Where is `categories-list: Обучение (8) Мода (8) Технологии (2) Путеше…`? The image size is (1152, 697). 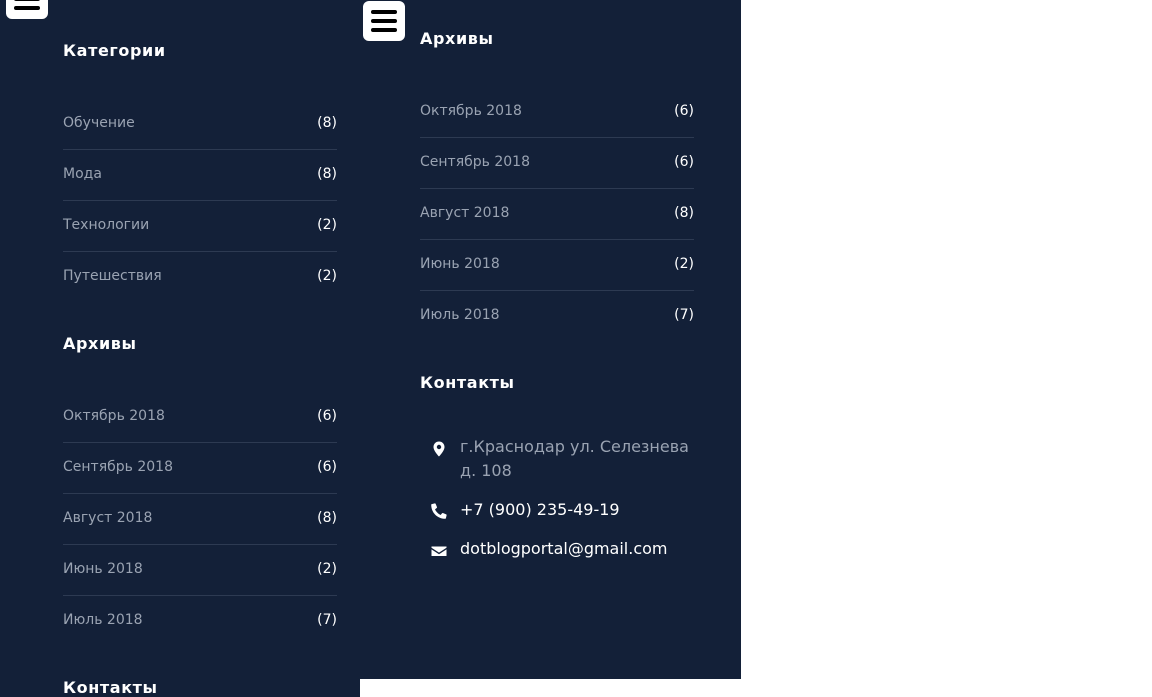 categories-list: Обучение (8) Мода (8) Технологии (2) Путеше… is located at coordinates (200, 201).